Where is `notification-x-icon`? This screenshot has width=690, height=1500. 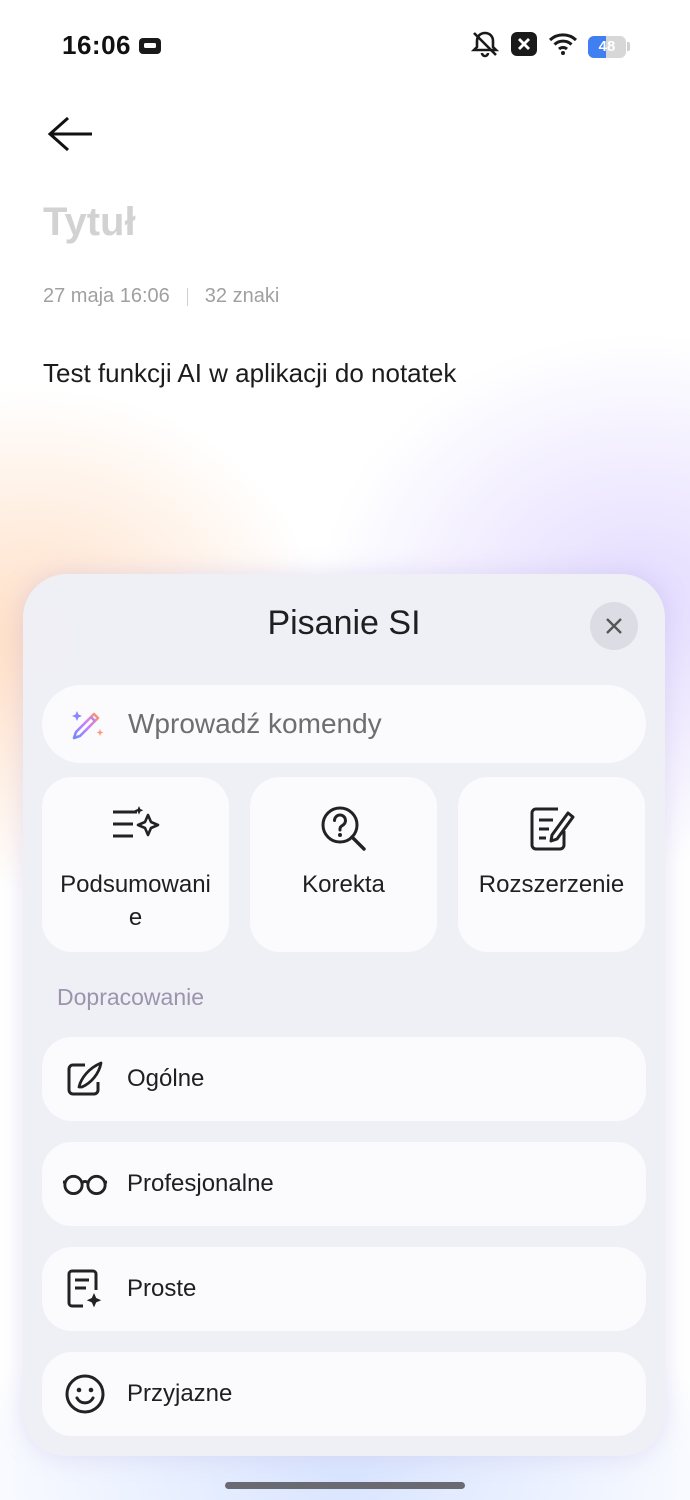
notification-x-icon is located at coordinates (524, 46).